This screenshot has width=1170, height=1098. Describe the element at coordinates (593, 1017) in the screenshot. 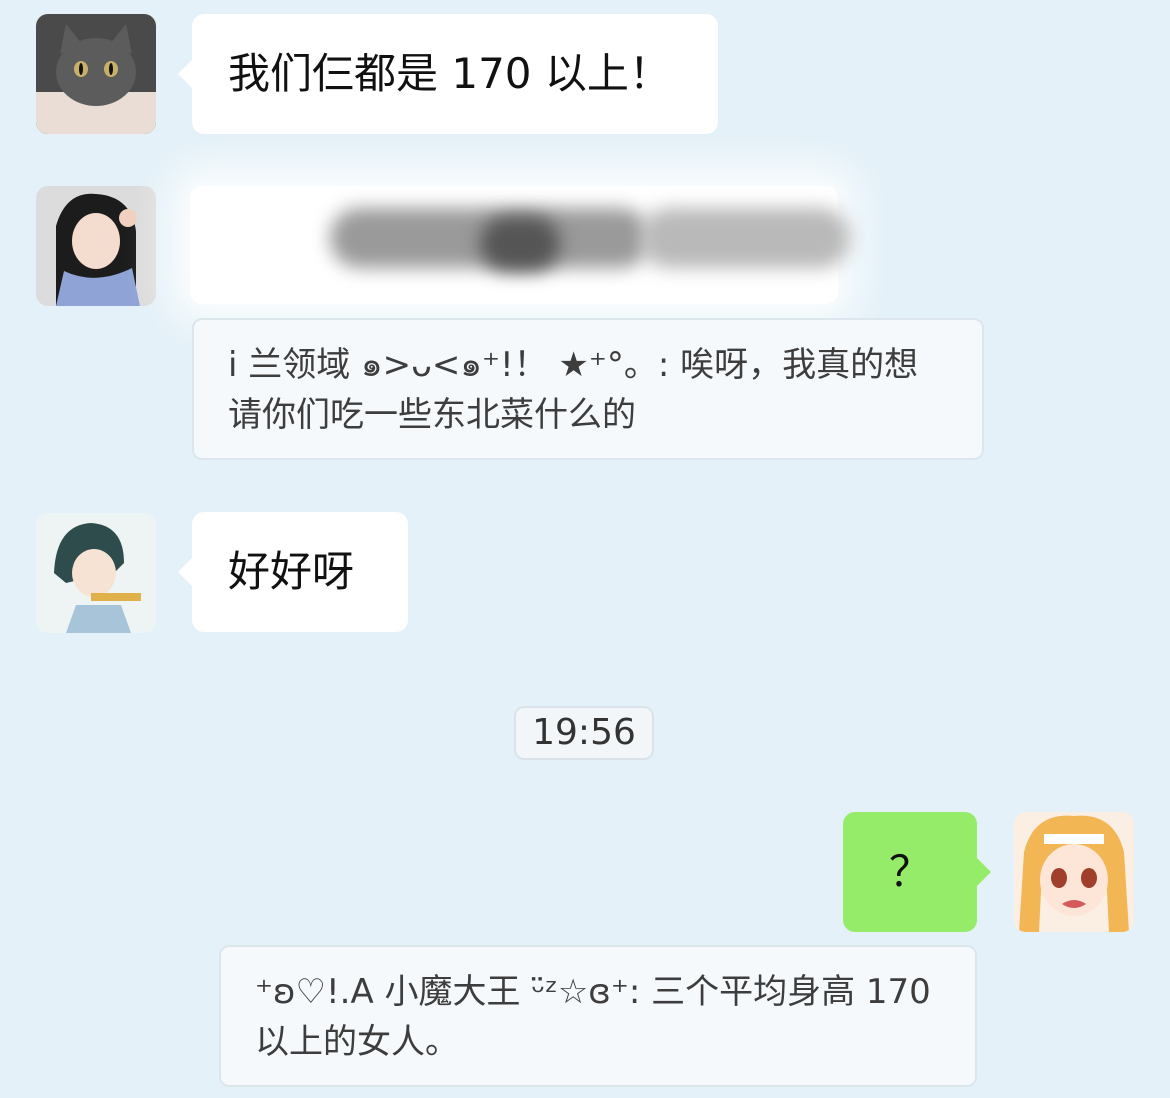

I see `quoted-message-text: ⁺ʚ♡!.A 小魔大王 ᵕ̈ᶻ☆ɞ⁺: 三个平均身高 170 以上的女人。` at that location.